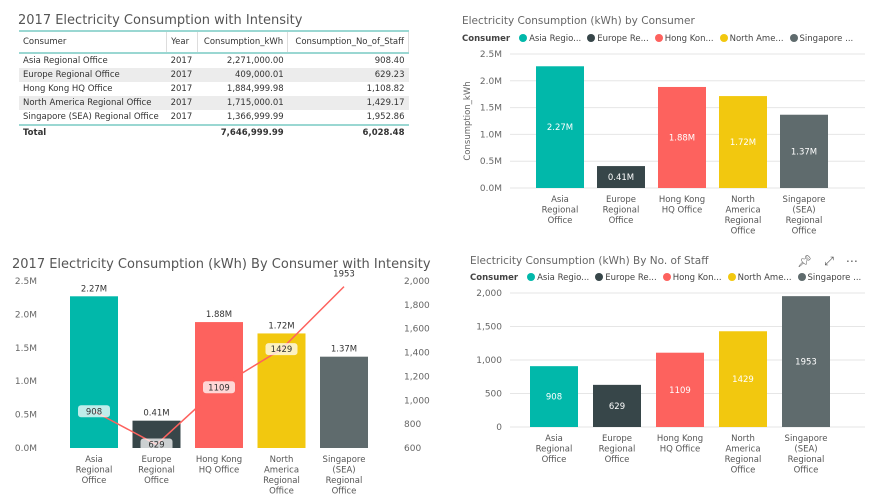 Image resolution: width=890 pixels, height=500 pixels. I want to click on table-cell: 629.23, so click(348, 75).